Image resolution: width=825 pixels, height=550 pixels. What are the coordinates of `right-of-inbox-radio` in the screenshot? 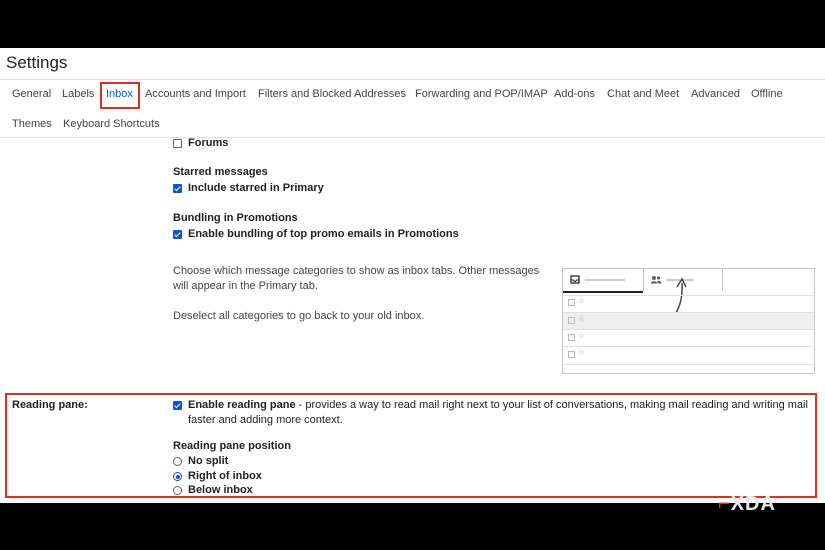 It's located at (177, 476).